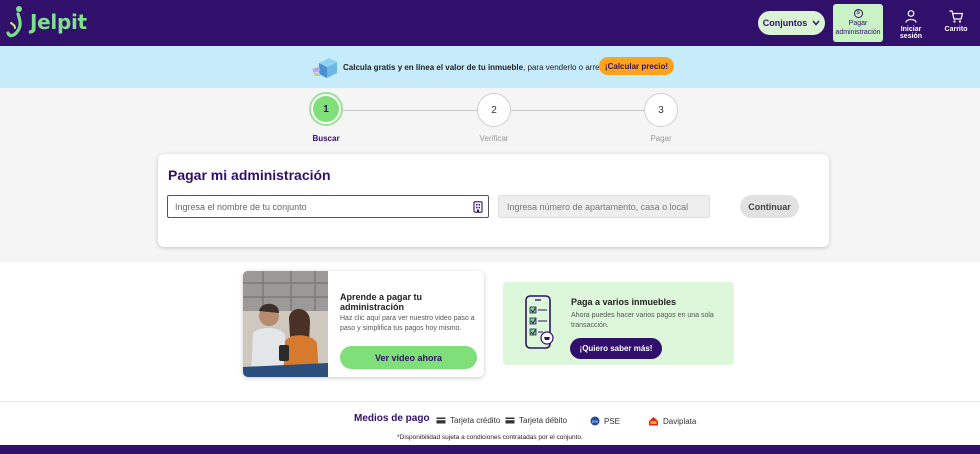  I want to click on step-1-circle: 1, so click(326, 109).